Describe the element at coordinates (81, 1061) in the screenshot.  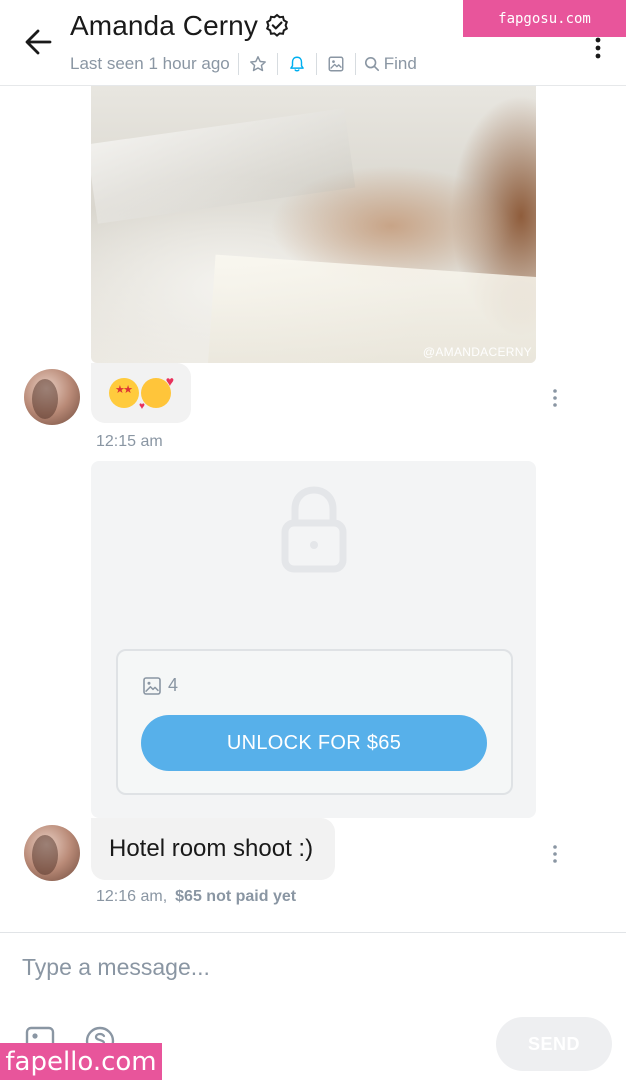
I see `watermark-bottom: fapello.com` at that location.